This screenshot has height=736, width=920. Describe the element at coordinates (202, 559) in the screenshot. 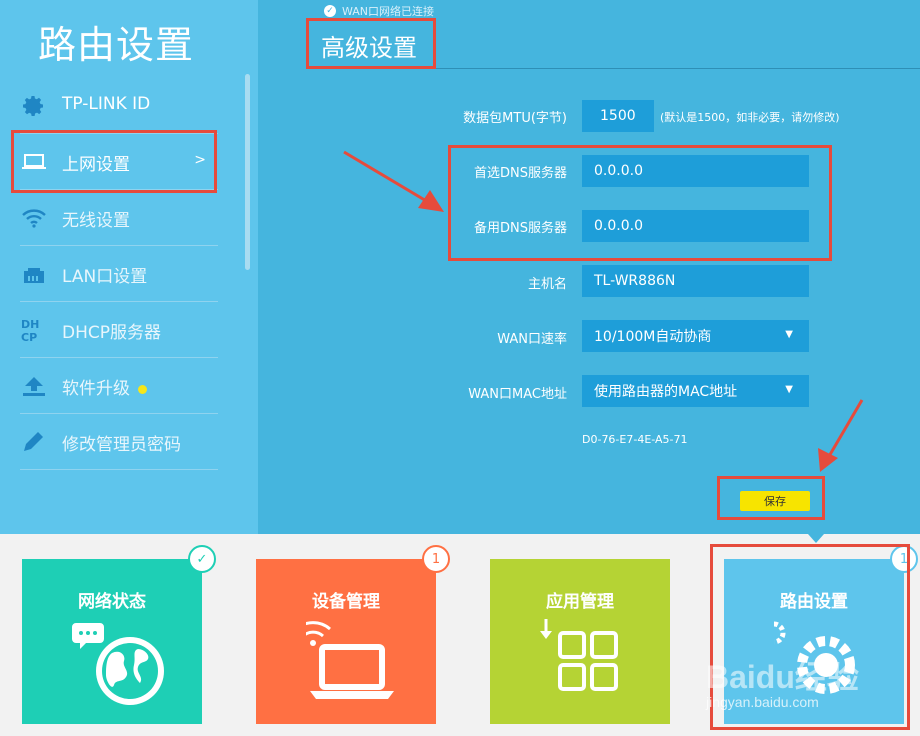

I see `check-badge-icon: ✓` at that location.